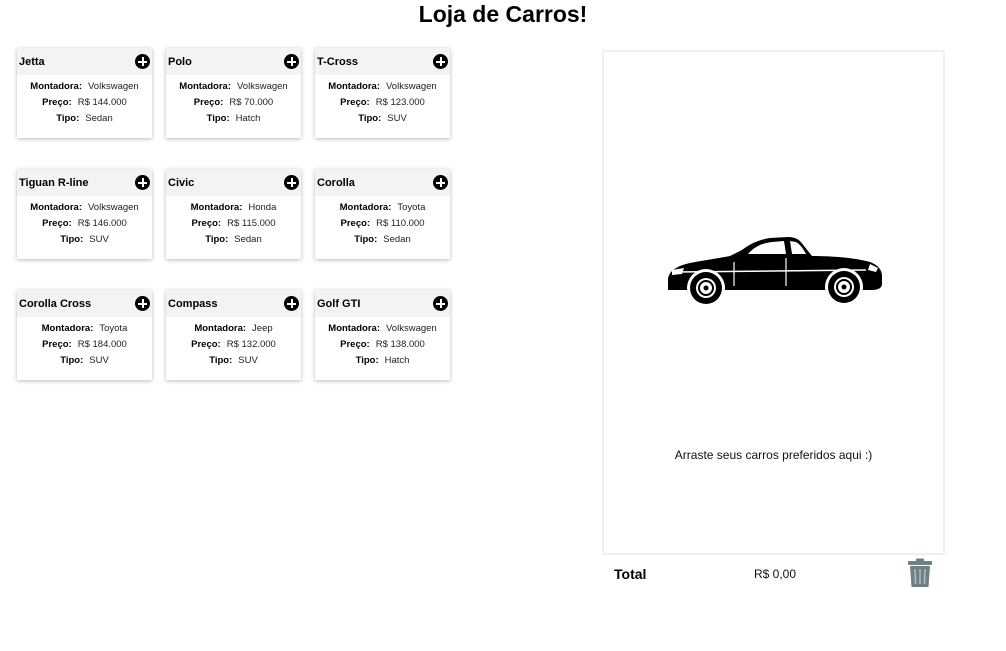 Image resolution: width=1006 pixels, height=651 pixels. What do you see at coordinates (233, 61) in the screenshot?
I see `car-card-header: Polo` at bounding box center [233, 61].